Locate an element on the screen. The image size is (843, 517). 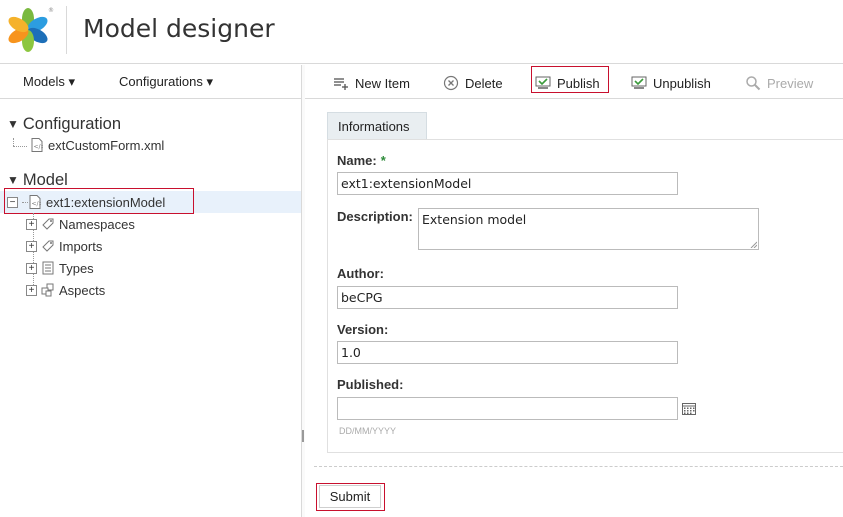
tree-item-label: Imports is located at coordinates (81, 246).